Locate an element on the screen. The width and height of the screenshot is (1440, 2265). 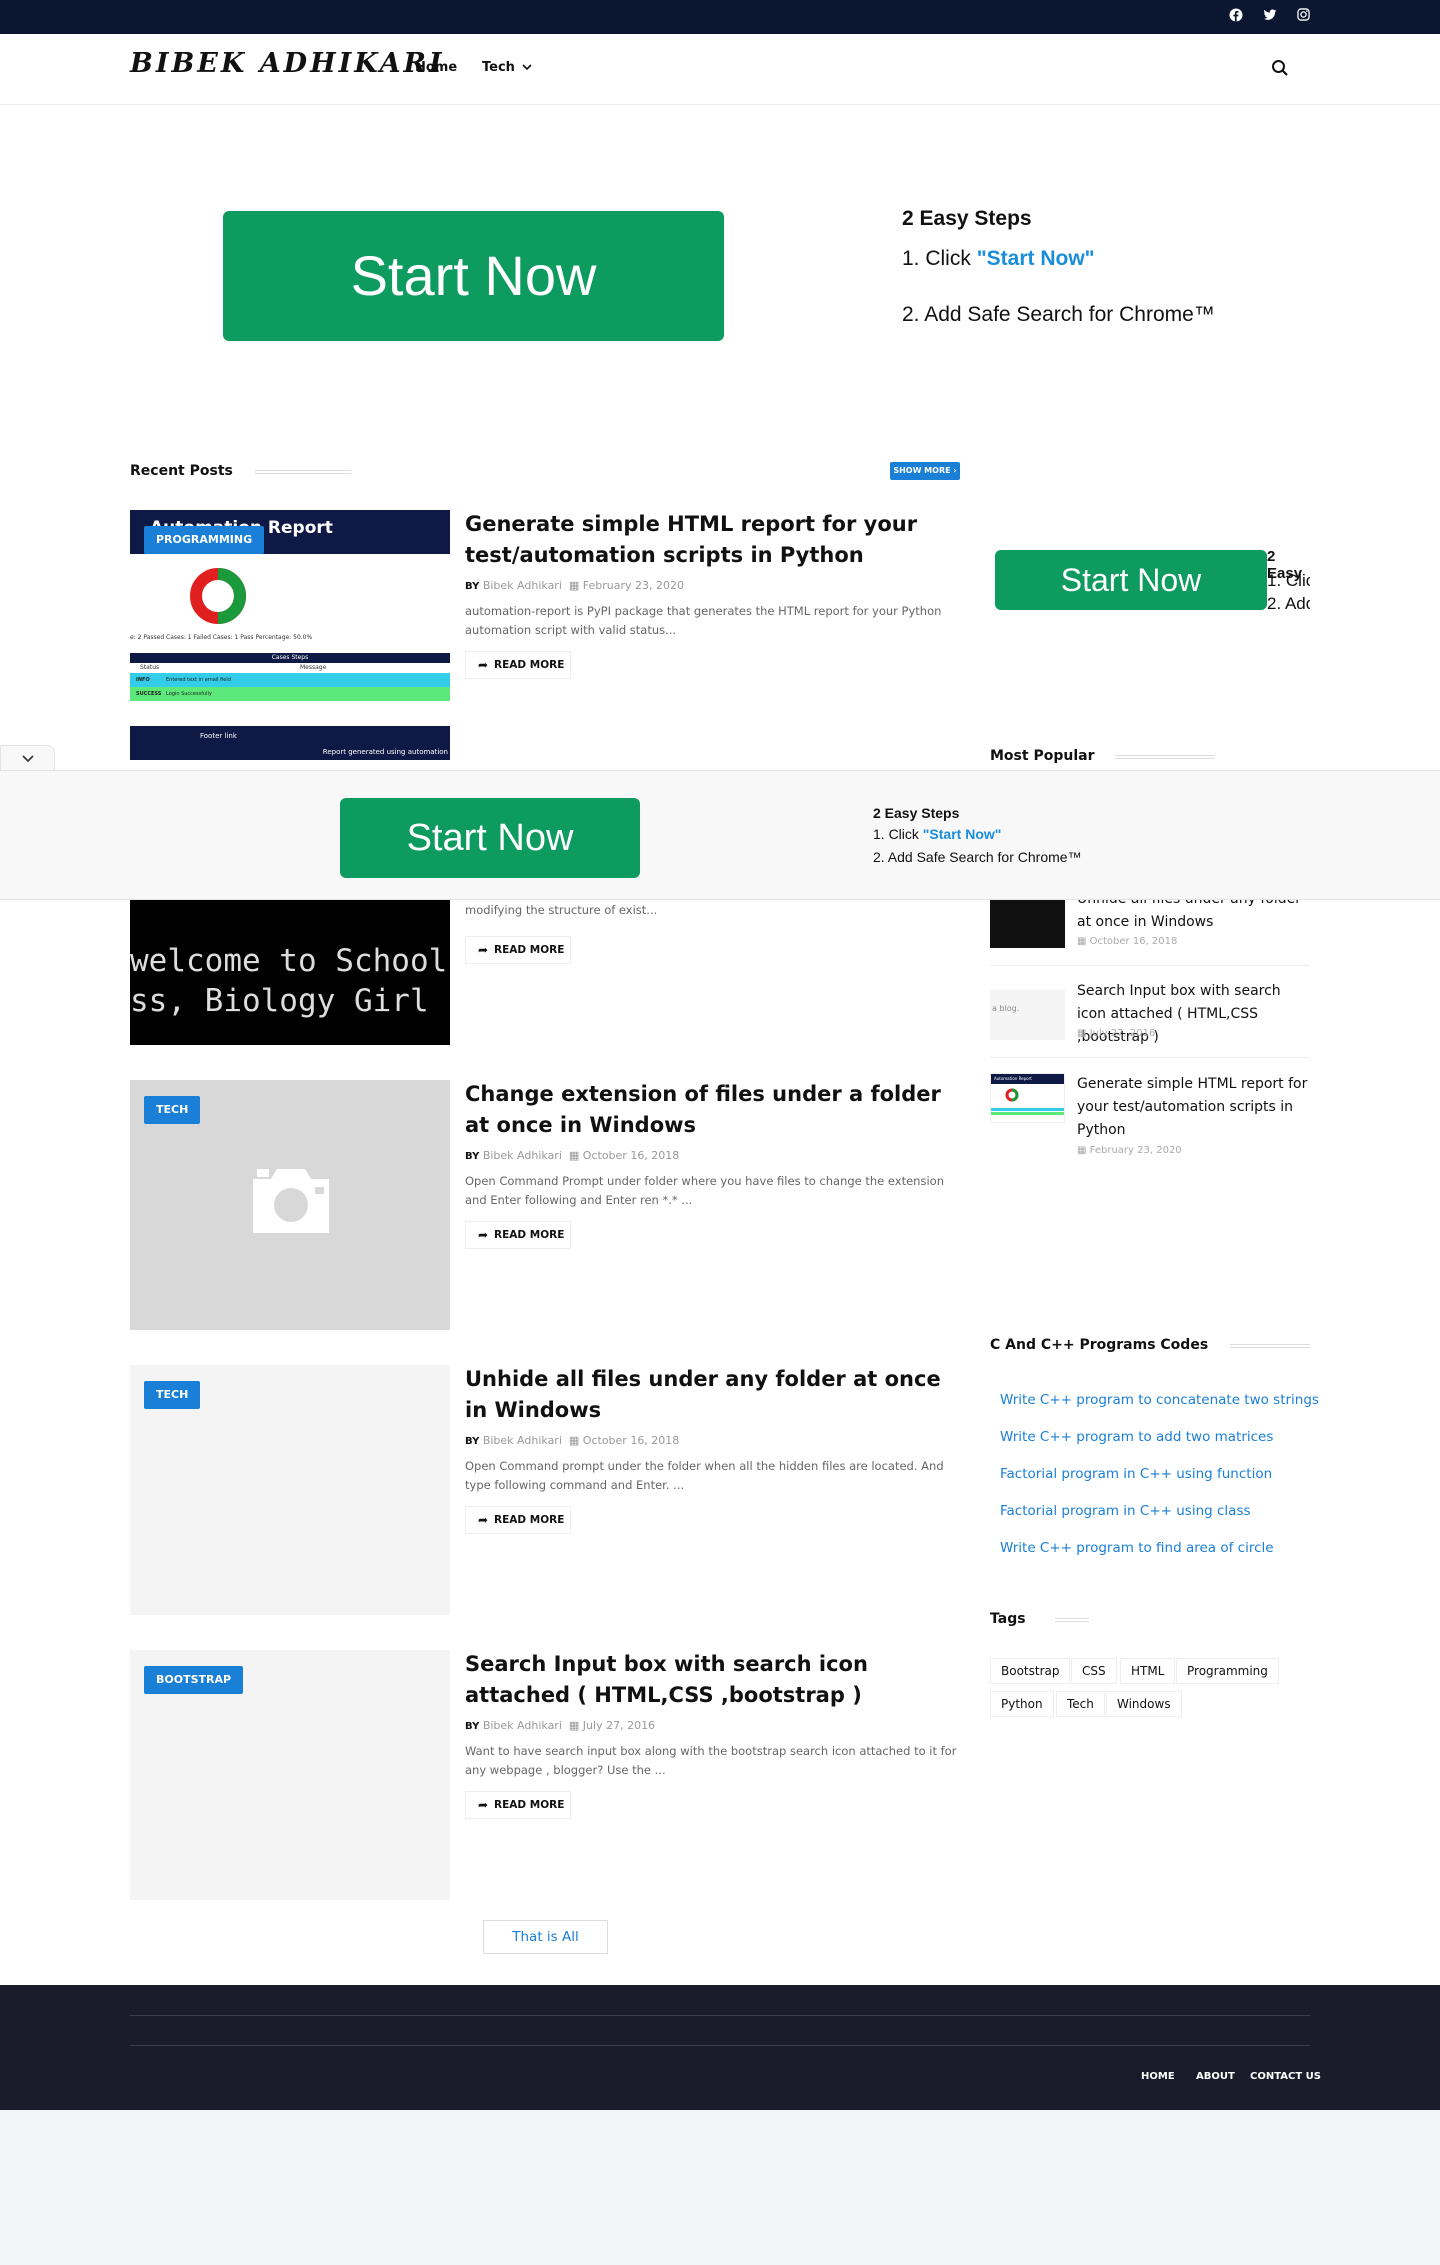
cpp-link: Factorial program in C++ using function is located at coordinates (1136, 1474).